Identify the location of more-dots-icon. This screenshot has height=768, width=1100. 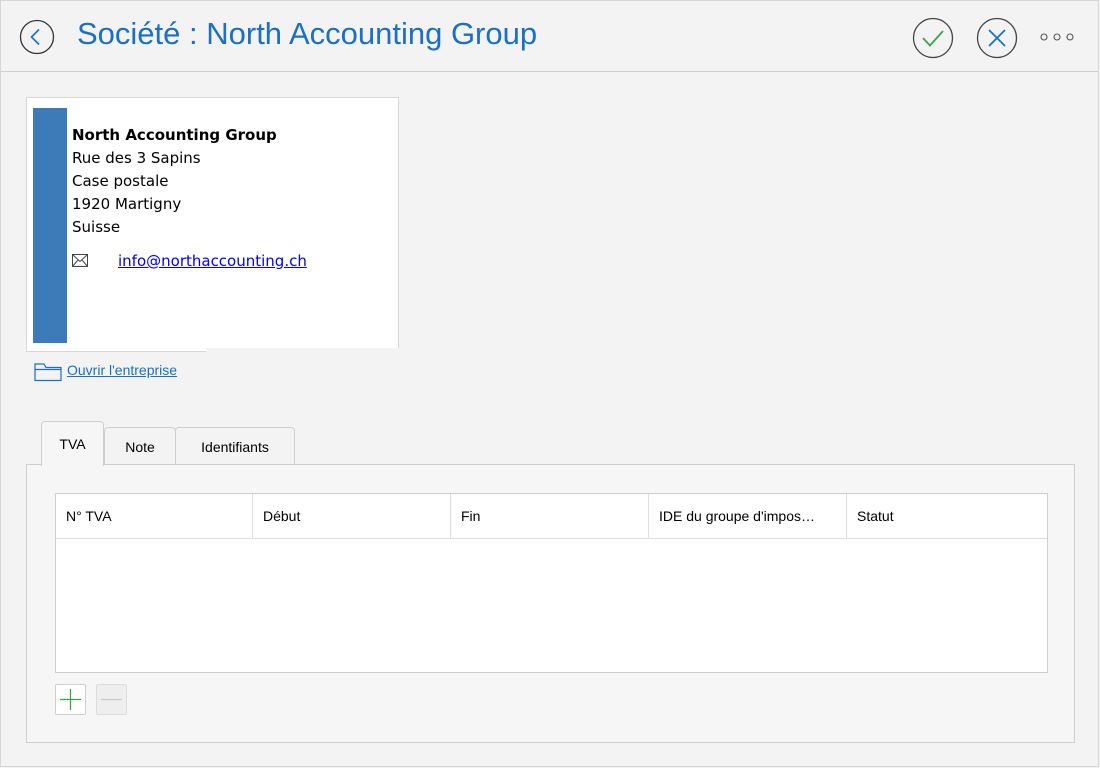
(1057, 37).